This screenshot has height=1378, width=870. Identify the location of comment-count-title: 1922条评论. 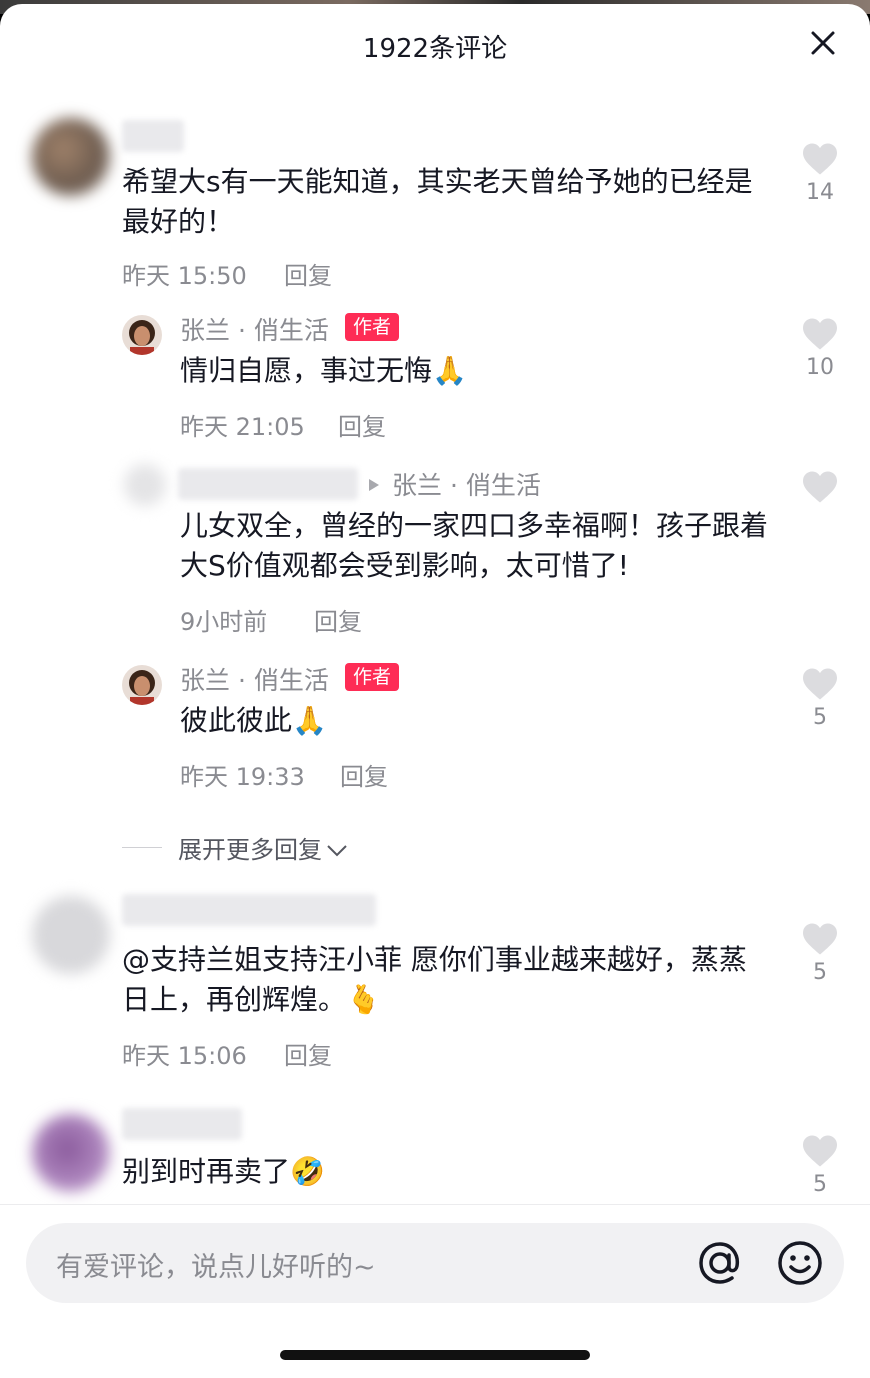
(435, 49).